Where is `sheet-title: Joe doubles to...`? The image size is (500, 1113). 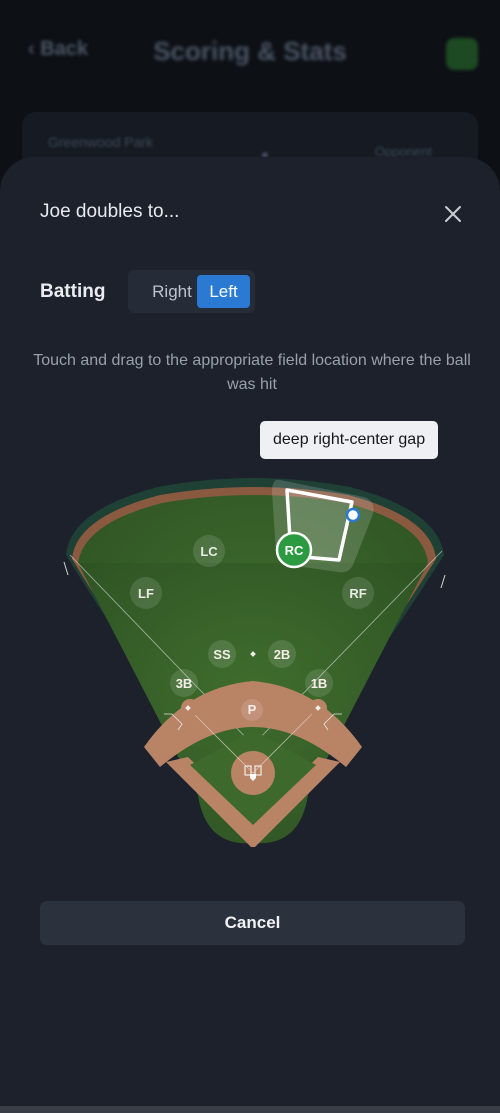 sheet-title: Joe doubles to... is located at coordinates (110, 211).